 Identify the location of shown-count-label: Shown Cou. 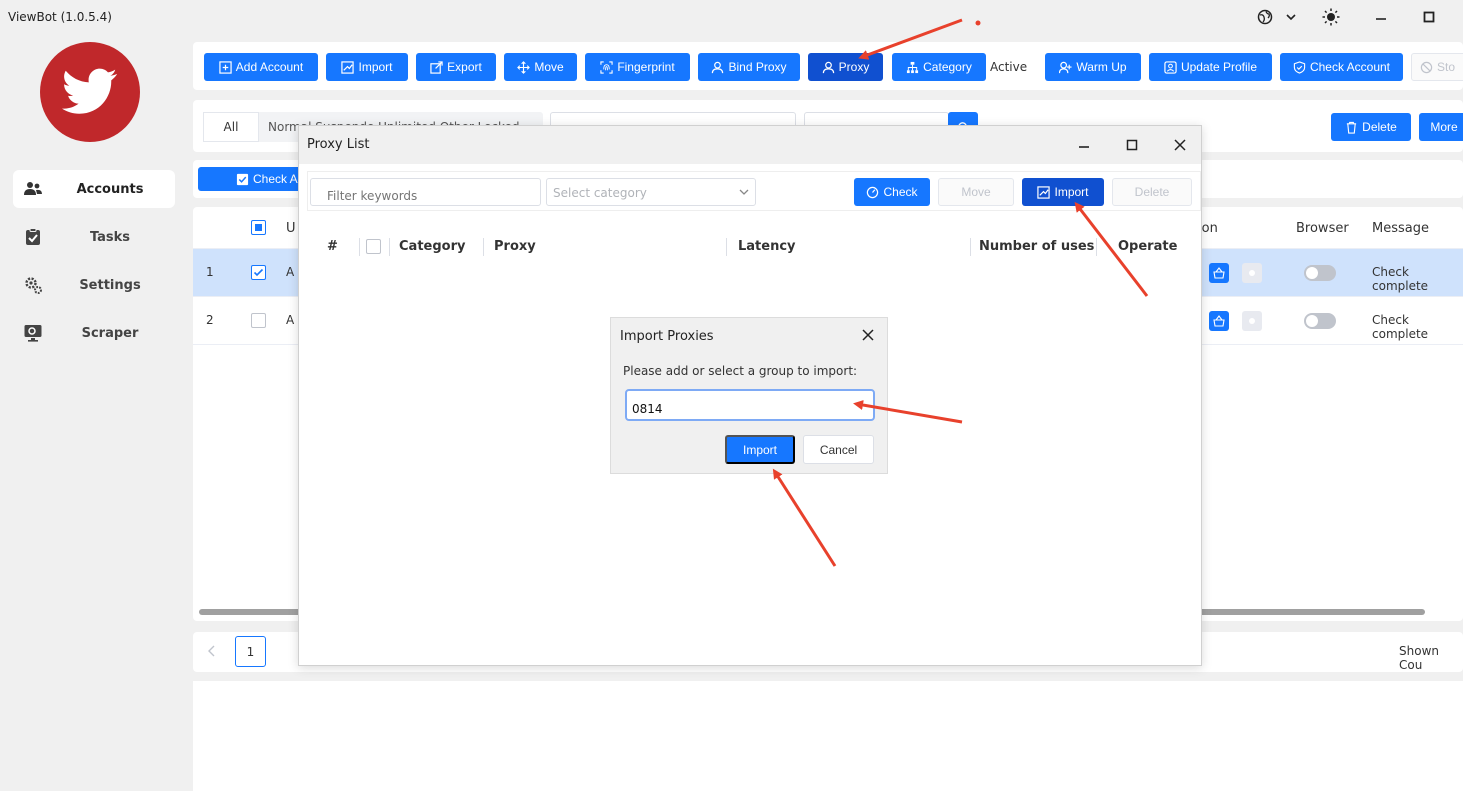
(1419, 658).